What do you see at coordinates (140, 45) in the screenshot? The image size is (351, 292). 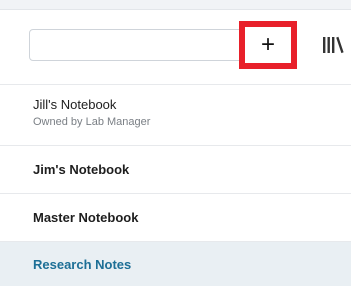 I see `search-input` at bounding box center [140, 45].